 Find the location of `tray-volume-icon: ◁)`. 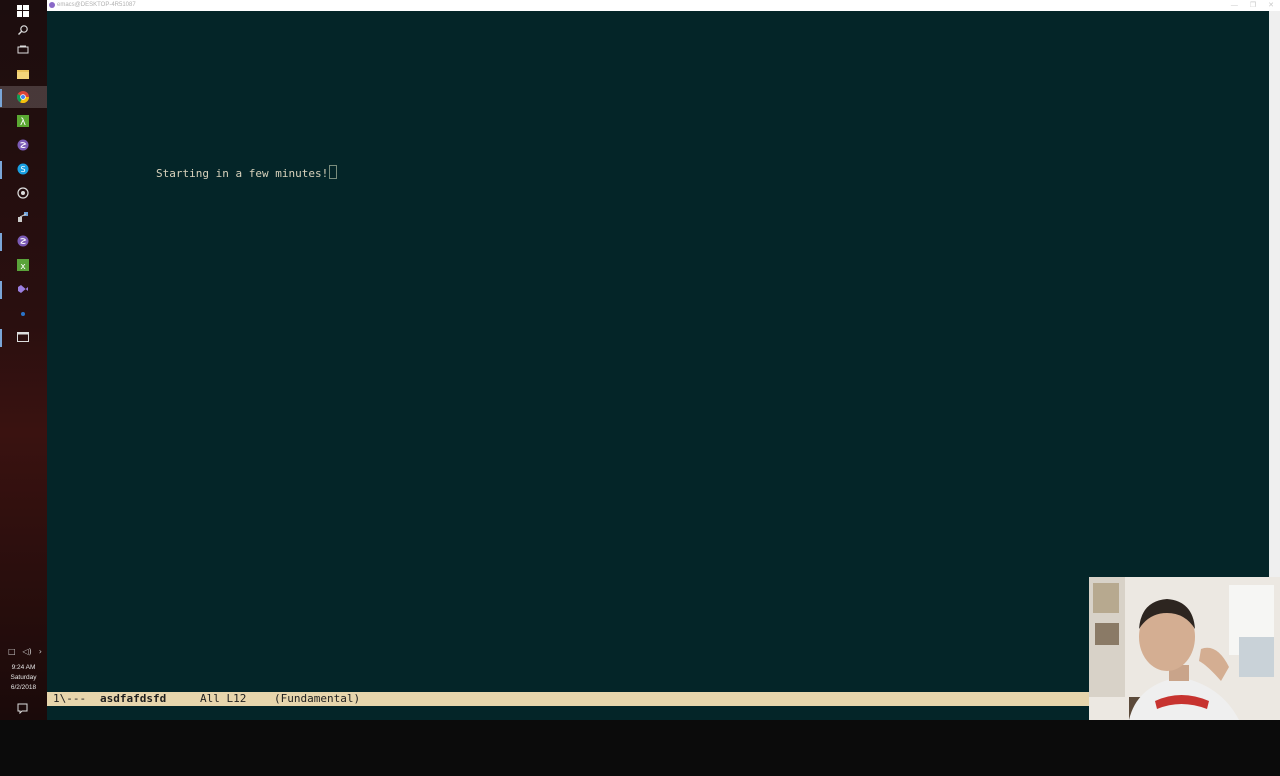

tray-volume-icon: ◁) is located at coordinates (27, 651).